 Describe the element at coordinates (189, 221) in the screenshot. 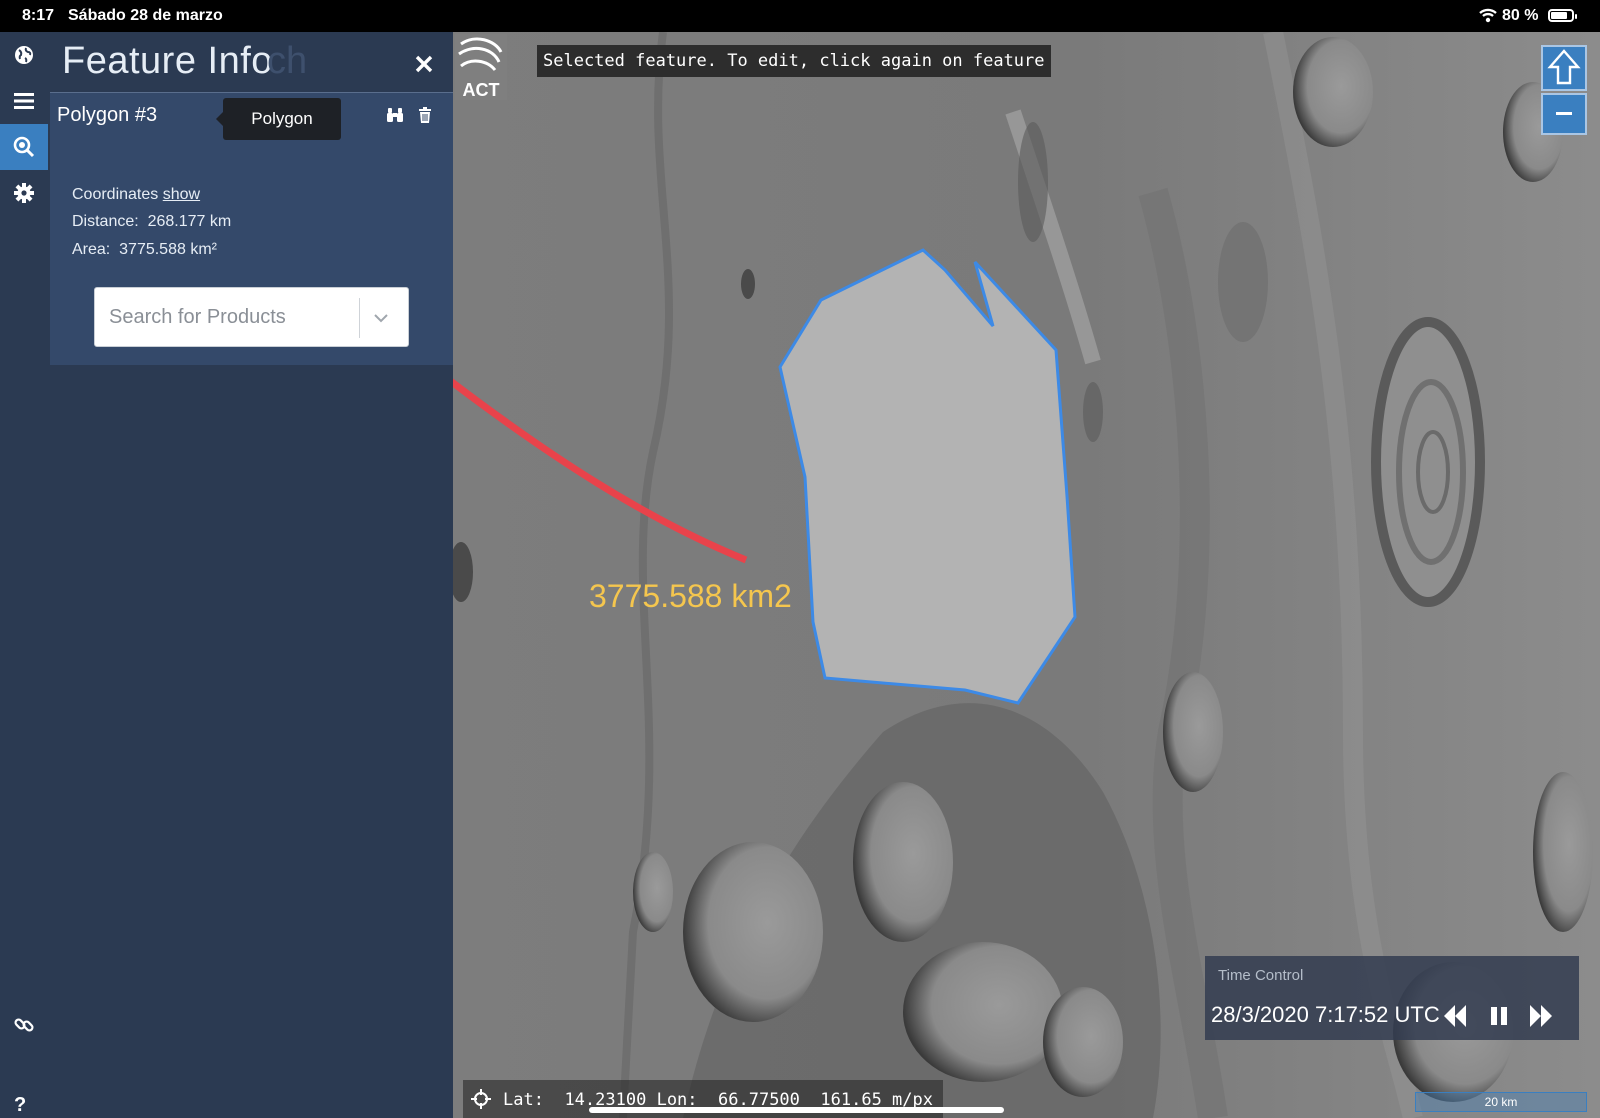

I see `distance-value: 268.177 km` at that location.